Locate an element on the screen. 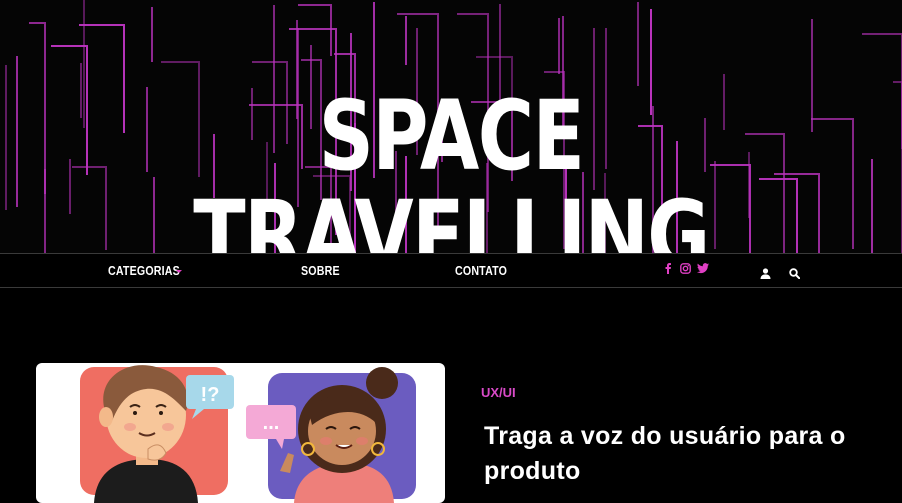 The image size is (902, 503). chevron-down-icon is located at coordinates (179, 271).